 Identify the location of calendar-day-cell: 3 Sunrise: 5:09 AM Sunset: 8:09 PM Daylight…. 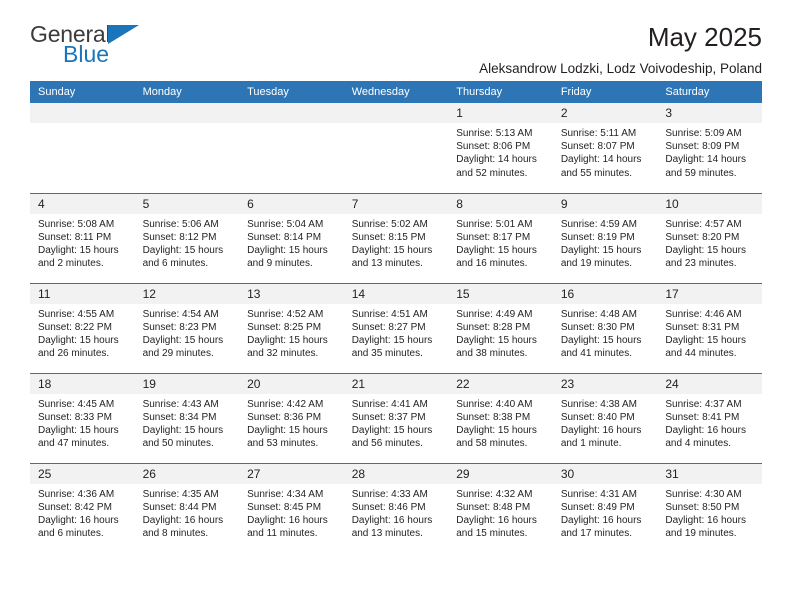
(709, 148).